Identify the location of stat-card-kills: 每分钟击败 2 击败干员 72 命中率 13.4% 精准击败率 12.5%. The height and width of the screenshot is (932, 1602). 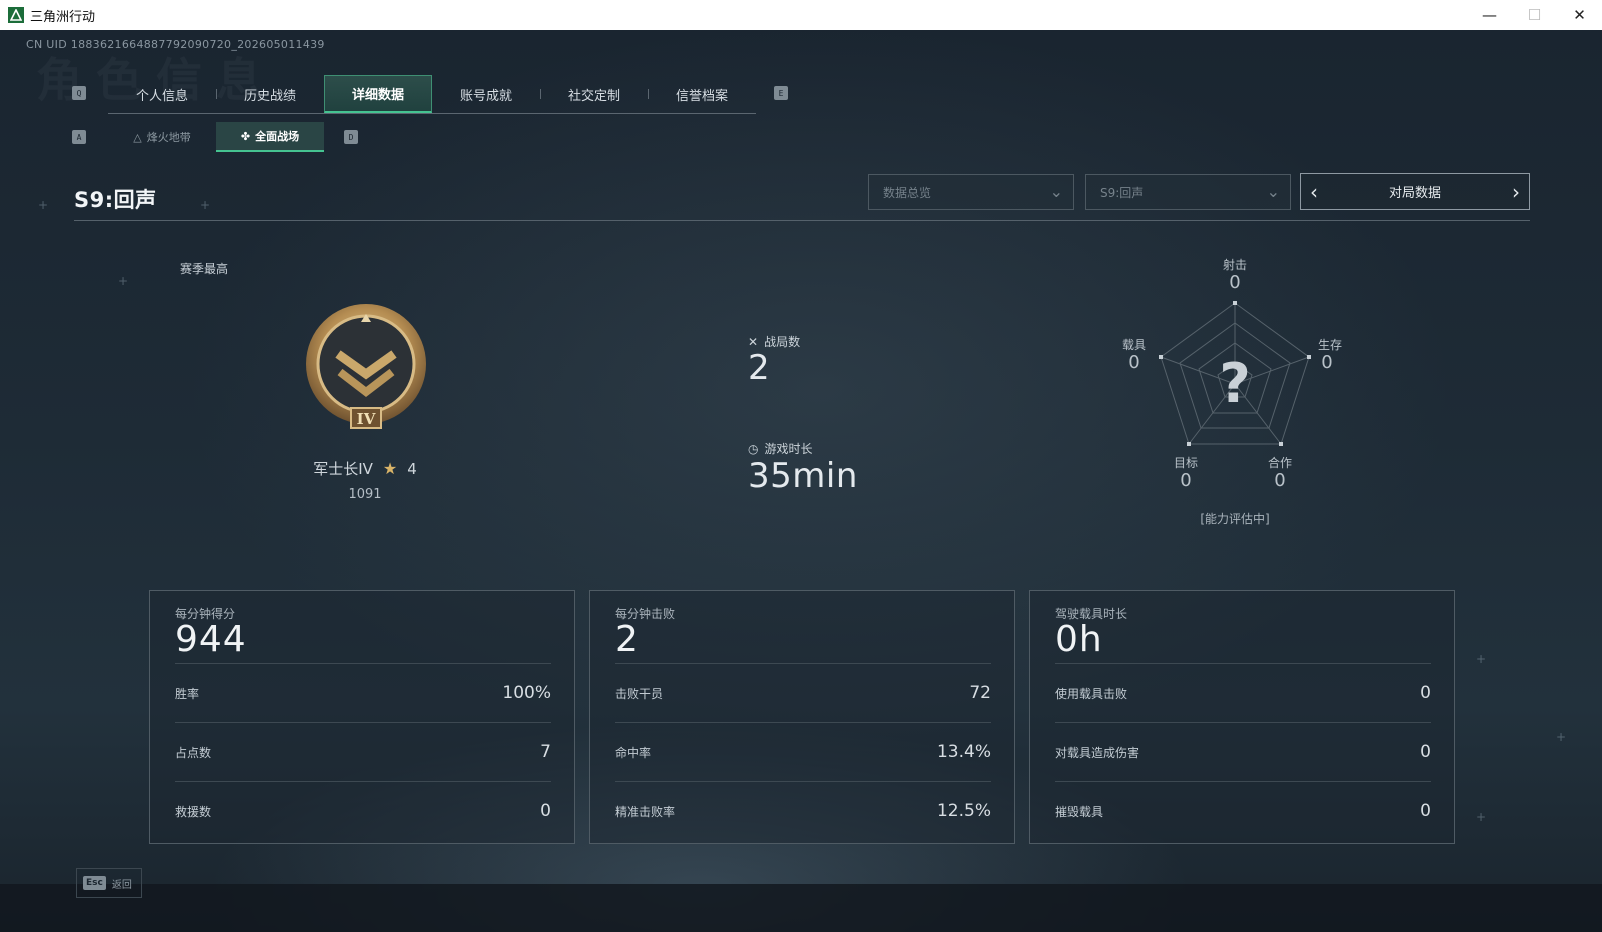
(802, 717).